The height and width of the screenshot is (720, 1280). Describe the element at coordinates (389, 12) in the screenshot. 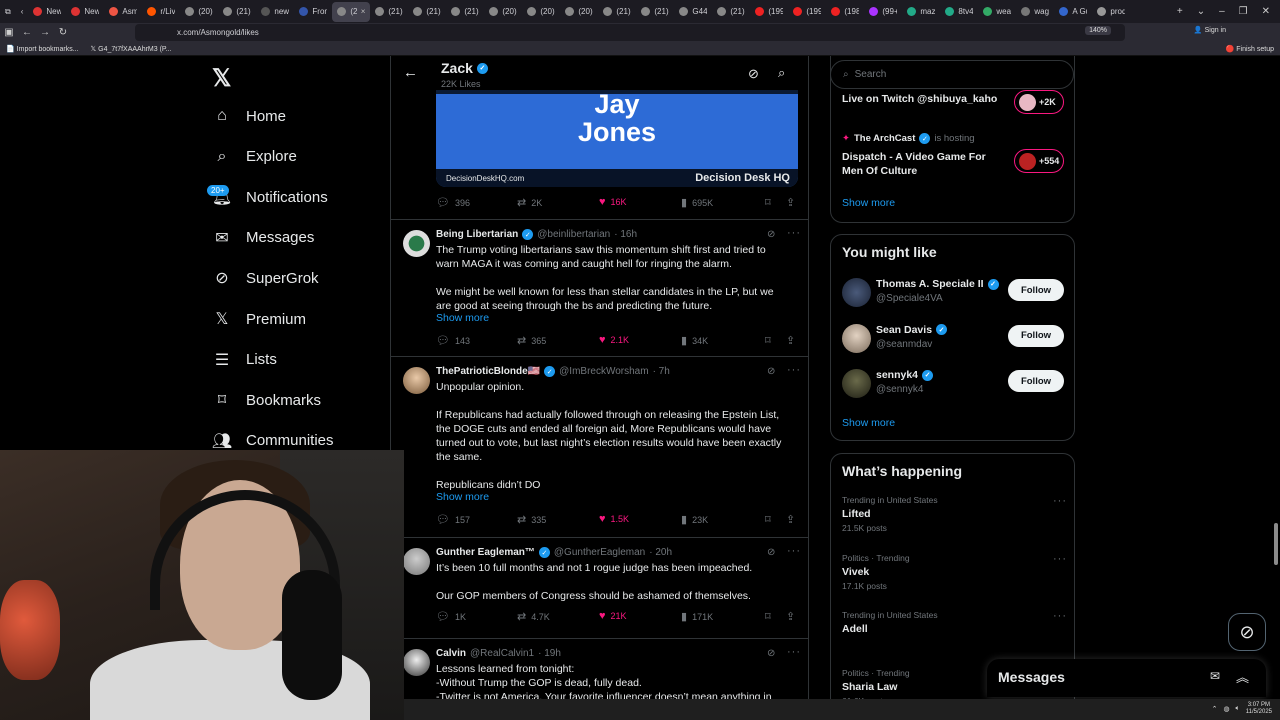

I see `browser-tab: (21) V` at that location.